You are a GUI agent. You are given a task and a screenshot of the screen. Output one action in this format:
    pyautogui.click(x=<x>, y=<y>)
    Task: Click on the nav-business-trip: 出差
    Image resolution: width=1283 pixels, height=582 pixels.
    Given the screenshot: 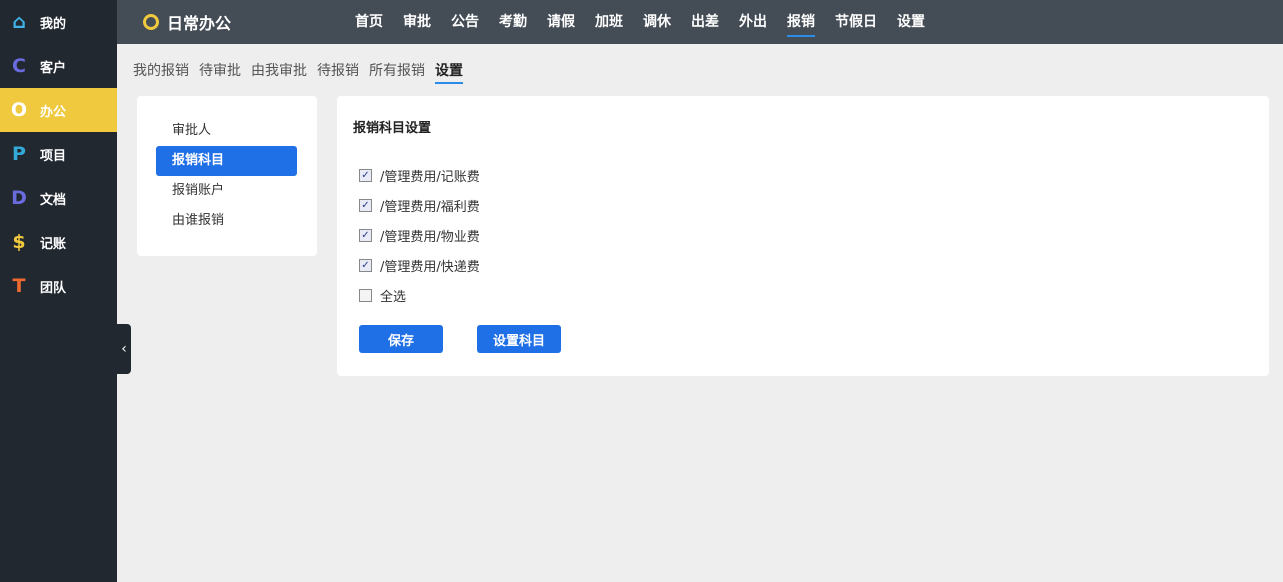 What is the action you would take?
    pyautogui.click(x=705, y=22)
    